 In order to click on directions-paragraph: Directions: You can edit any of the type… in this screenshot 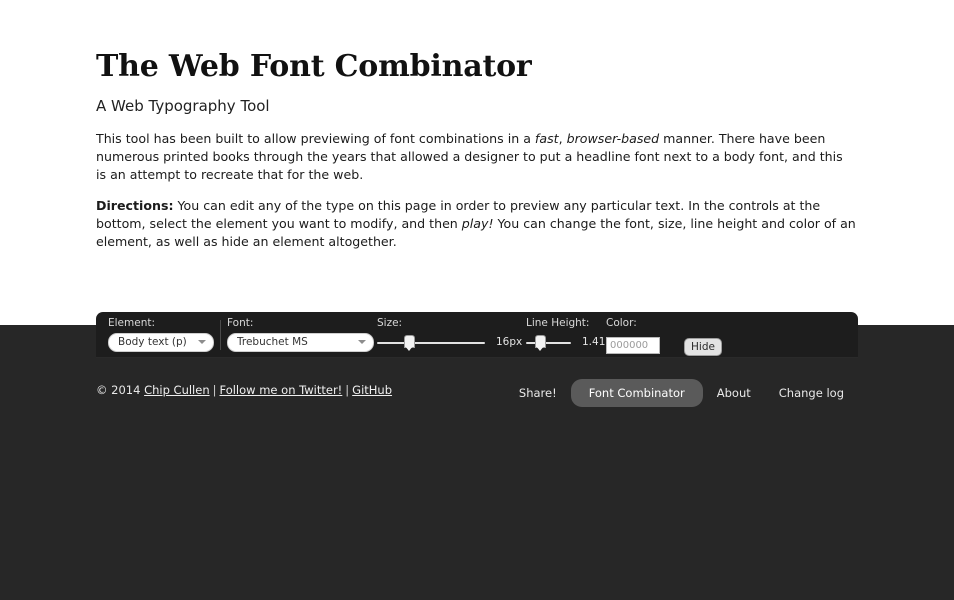, I will do `click(476, 223)`.